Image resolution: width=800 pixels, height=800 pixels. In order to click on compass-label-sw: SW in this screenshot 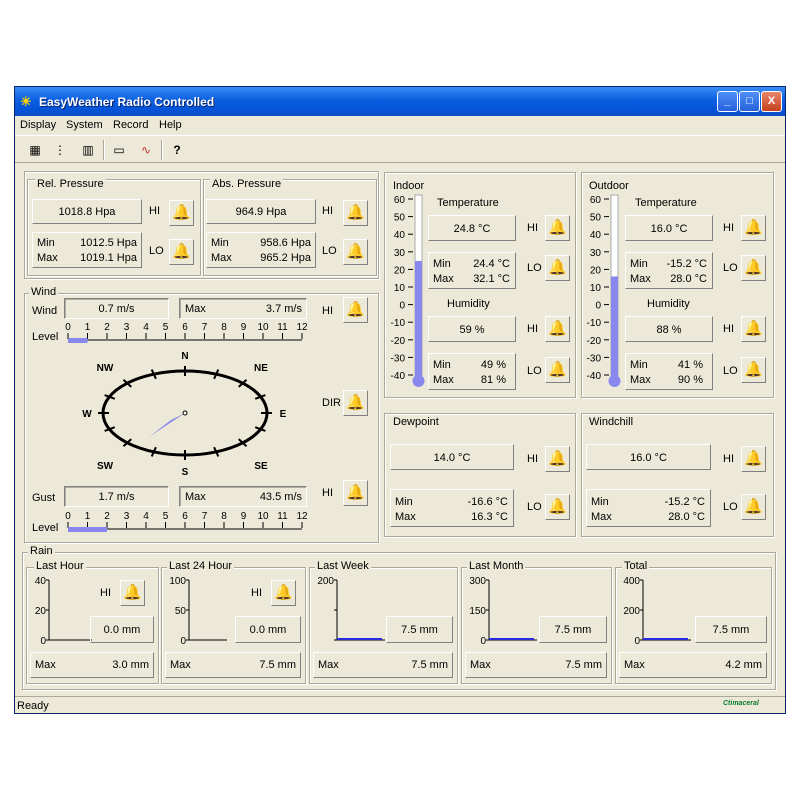, I will do `click(105, 466)`.